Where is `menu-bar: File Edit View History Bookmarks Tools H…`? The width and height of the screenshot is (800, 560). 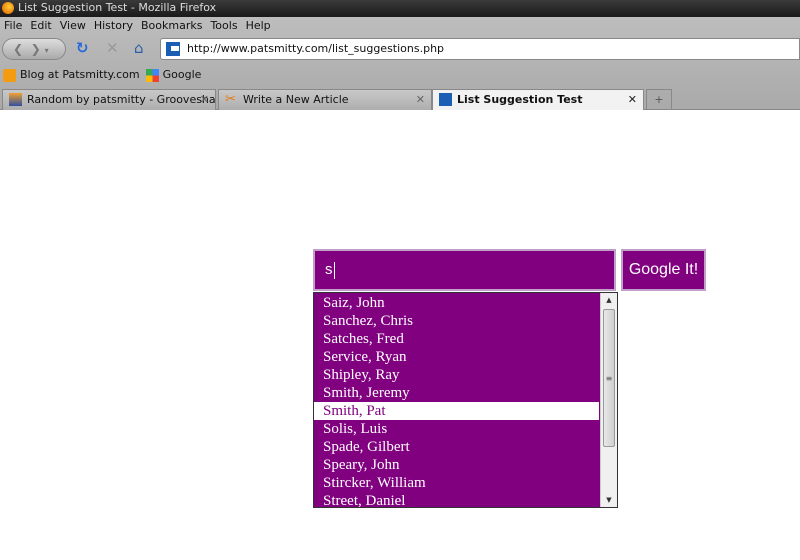
menu-bar: File Edit View History Bookmarks Tools H… is located at coordinates (137, 26).